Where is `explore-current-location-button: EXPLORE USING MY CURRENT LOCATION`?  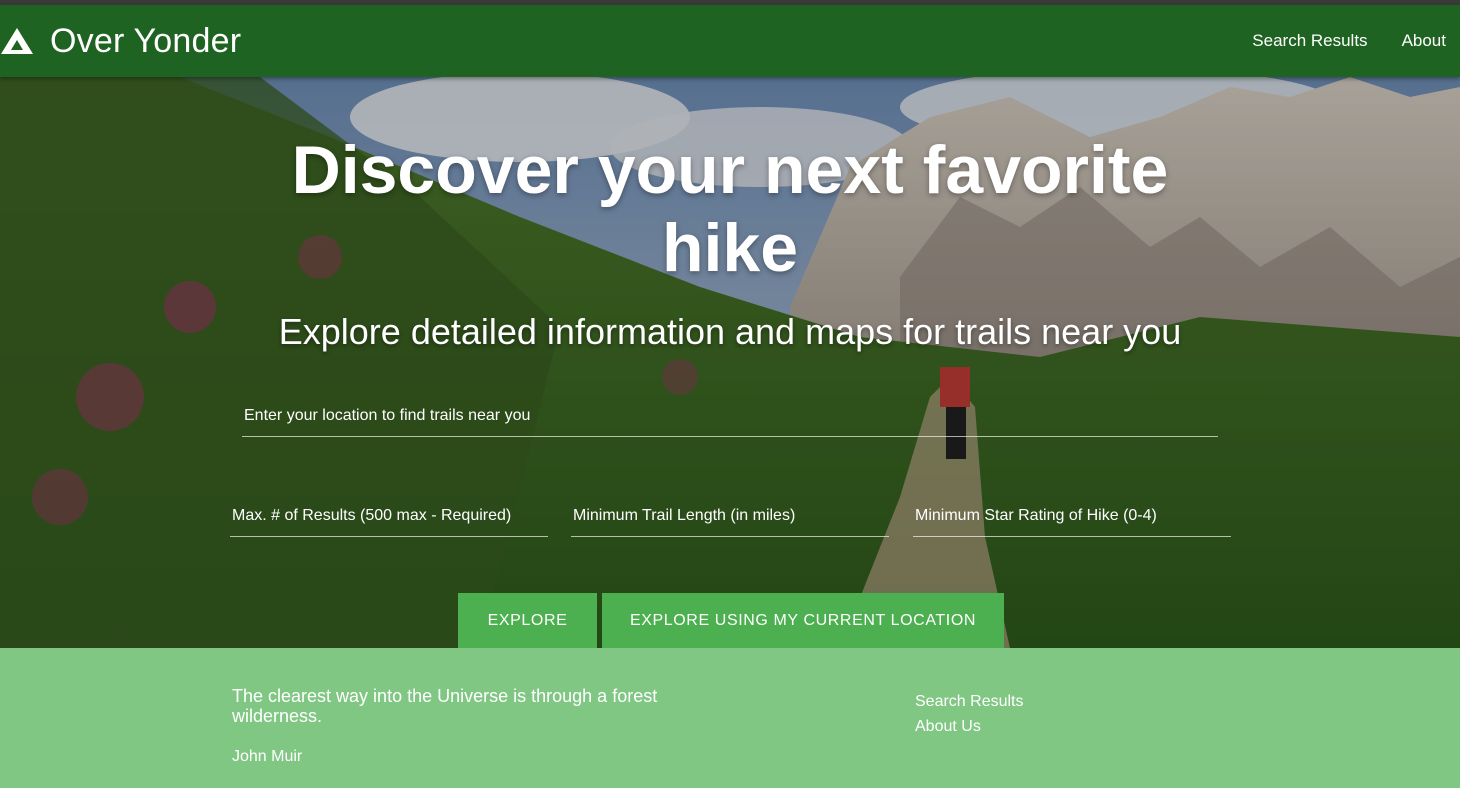 explore-current-location-button: EXPLORE USING MY CURRENT LOCATION is located at coordinates (803, 620).